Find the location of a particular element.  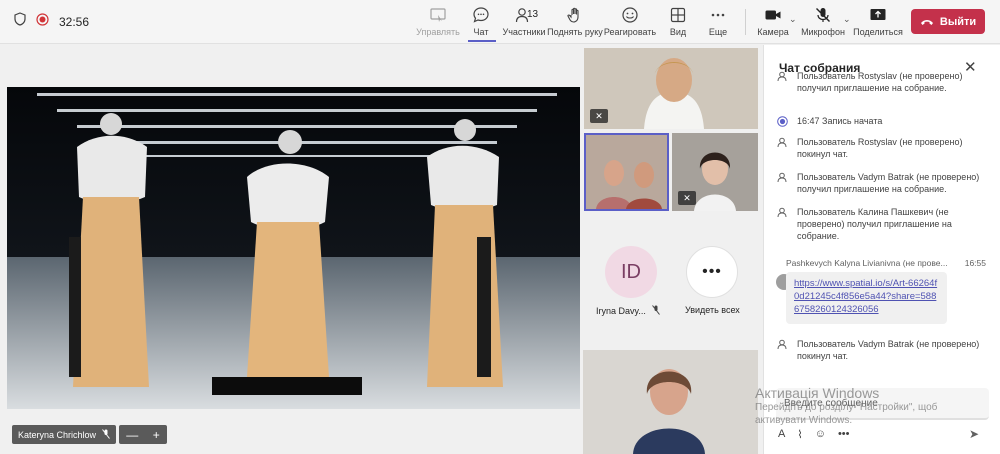

share-button: Поделиться is located at coordinates (878, 23).